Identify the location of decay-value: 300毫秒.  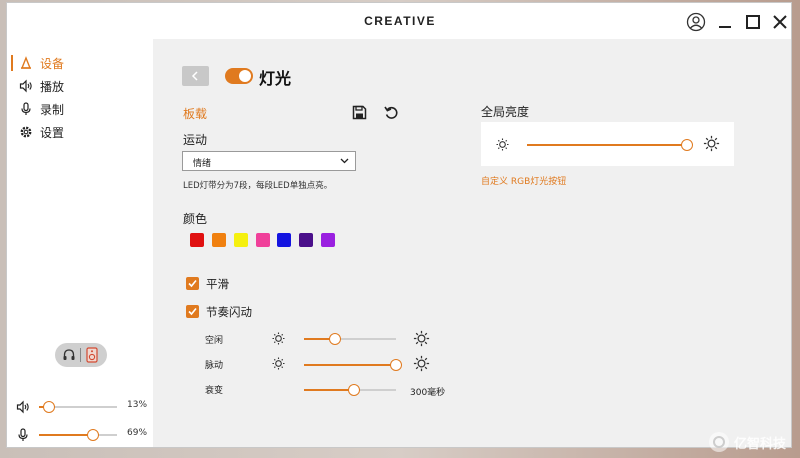
(428, 393).